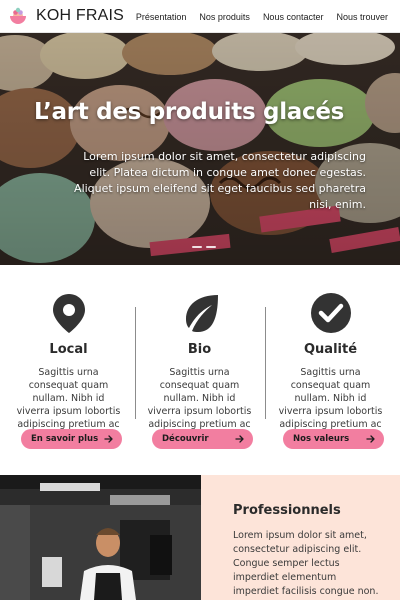  What do you see at coordinates (18, 16) in the screenshot?
I see `logo-icon` at bounding box center [18, 16].